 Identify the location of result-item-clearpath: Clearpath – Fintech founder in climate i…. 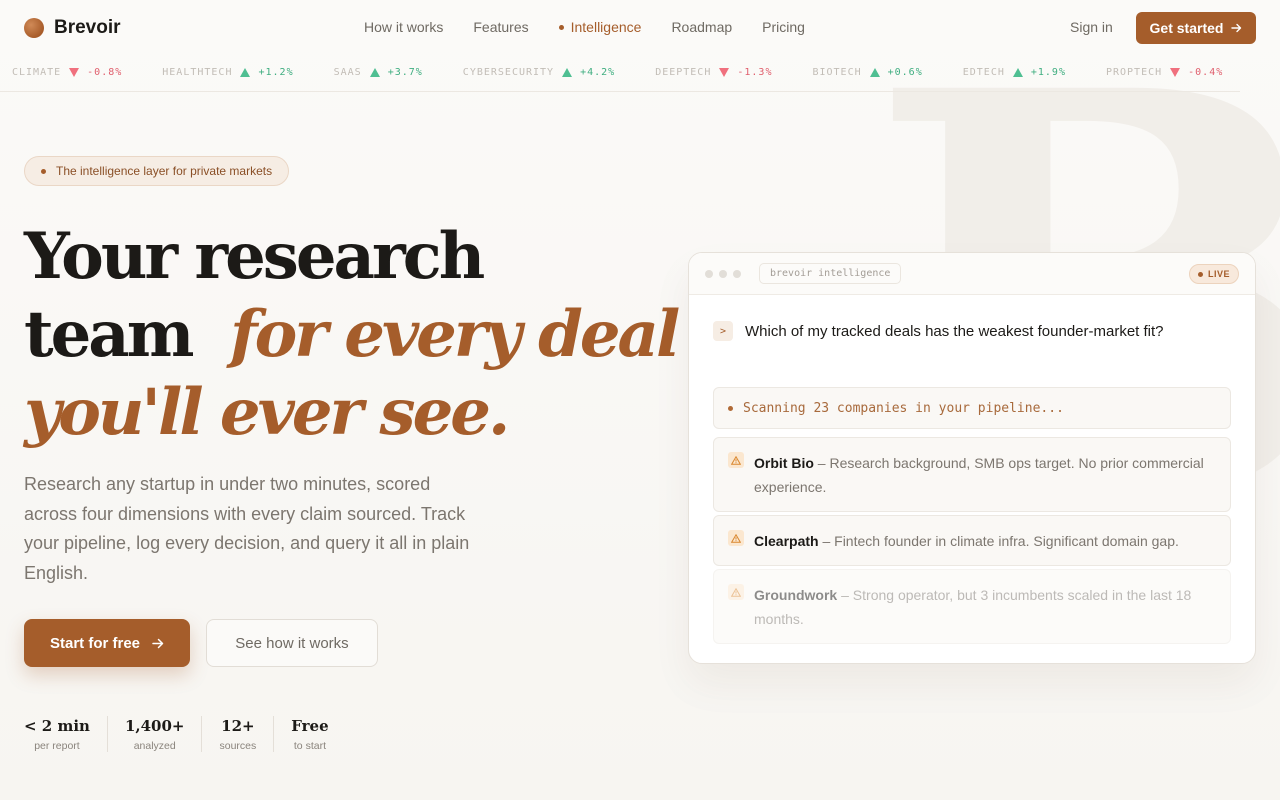
(972, 540).